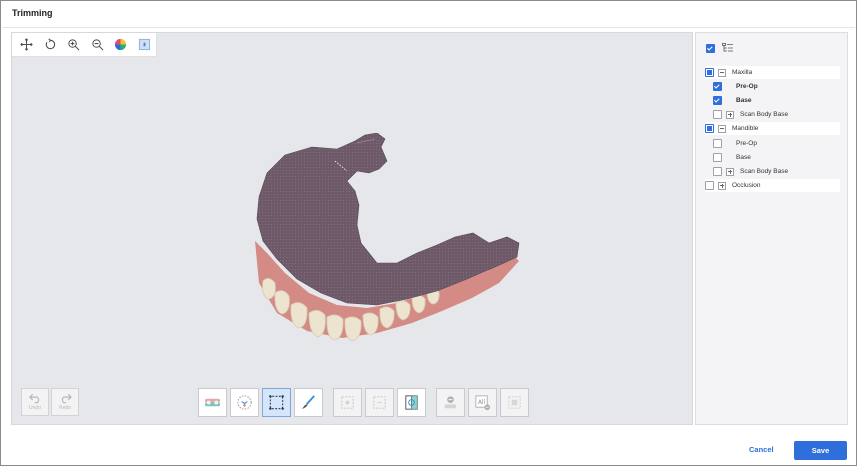 Image resolution: width=857 pixels, height=466 pixels. I want to click on svg-text: All, so click(481, 403).